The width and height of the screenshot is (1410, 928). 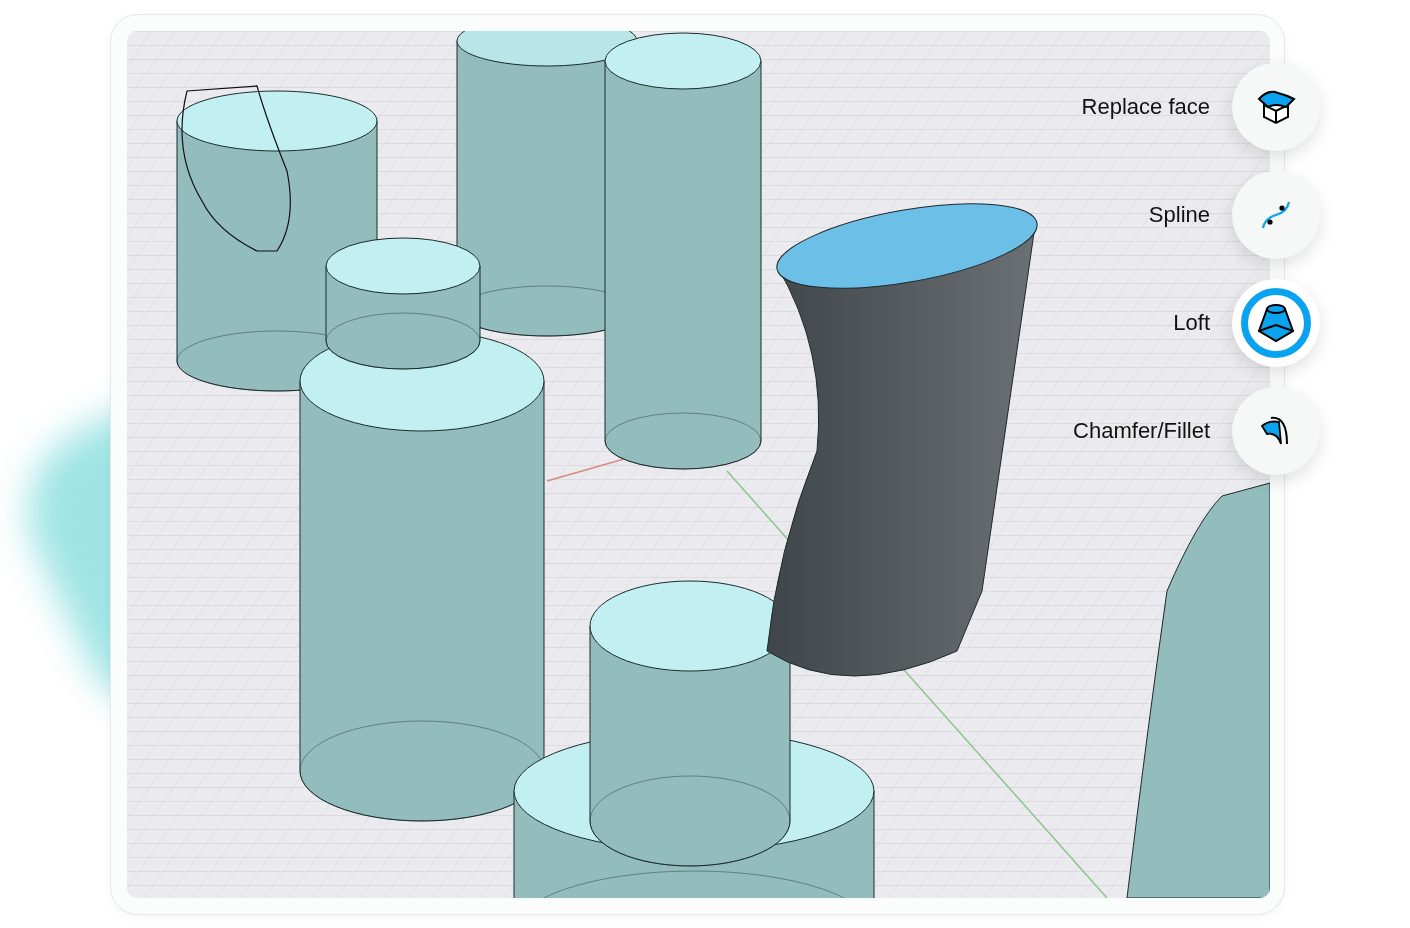 What do you see at coordinates (1191, 323) in the screenshot?
I see `tool-label: Loft` at bounding box center [1191, 323].